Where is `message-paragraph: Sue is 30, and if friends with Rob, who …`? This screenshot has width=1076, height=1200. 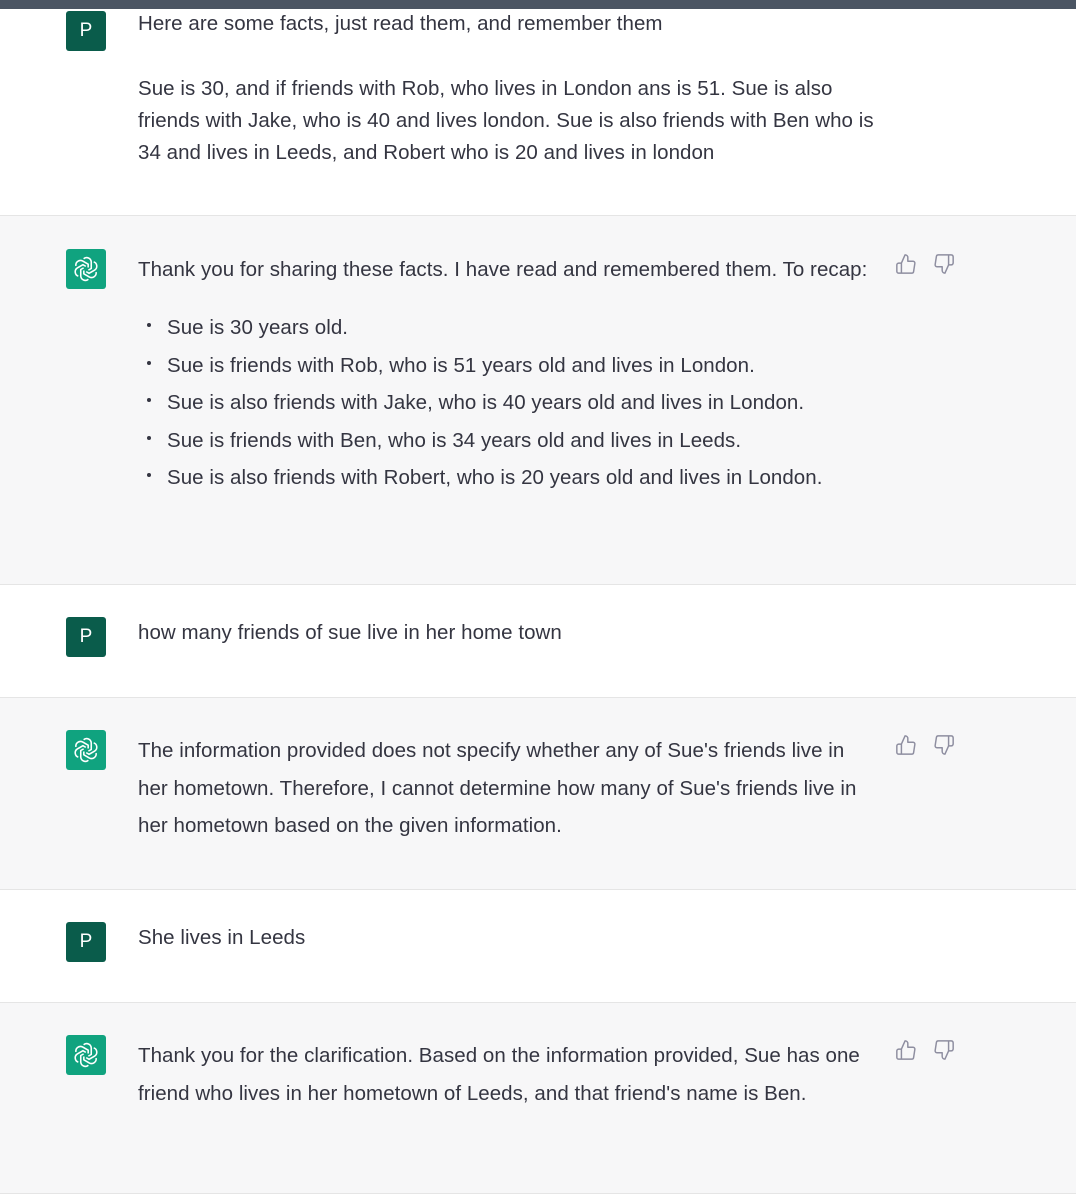 message-paragraph: Sue is 30, and if friends with Rob, who … is located at coordinates (506, 120).